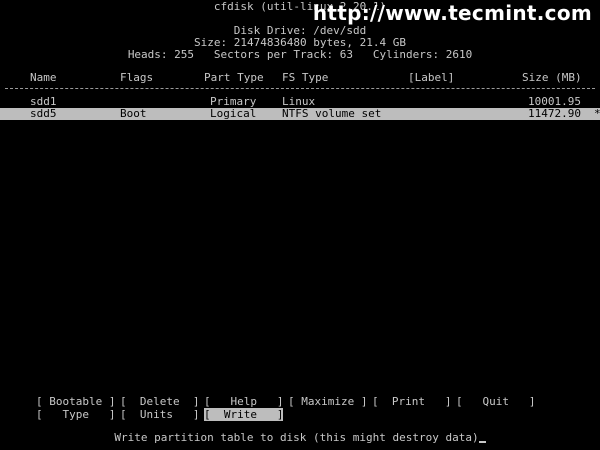 This screenshot has width=600, height=450. Describe the element at coordinates (75, 414) in the screenshot. I see `type-button: [ Type ]` at that location.